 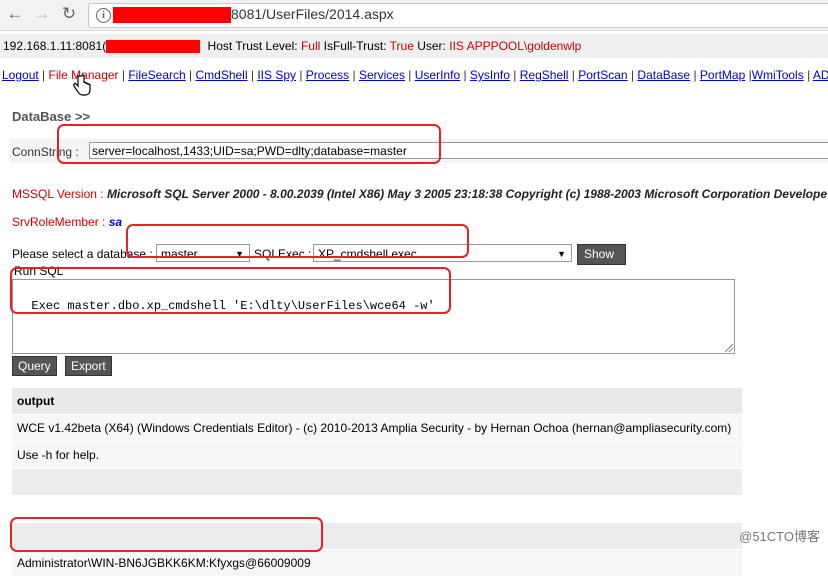 I want to click on menu-logout: Logout, so click(x=20, y=75).